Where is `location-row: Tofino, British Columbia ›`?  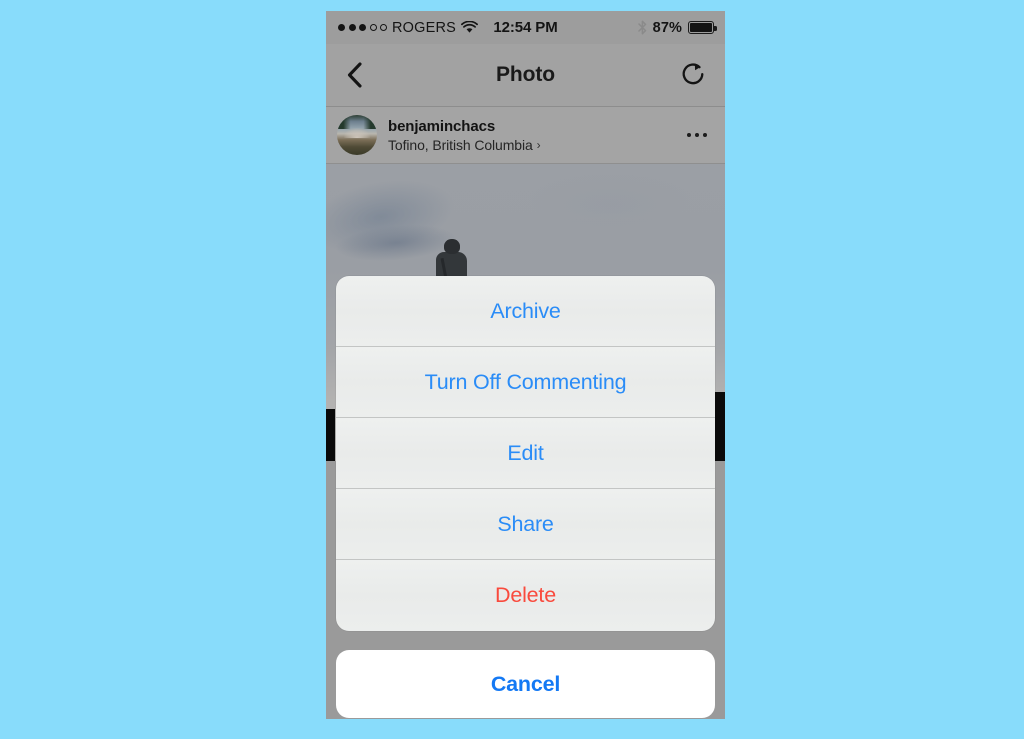
location-row: Tofino, British Columbia › is located at coordinates (464, 145).